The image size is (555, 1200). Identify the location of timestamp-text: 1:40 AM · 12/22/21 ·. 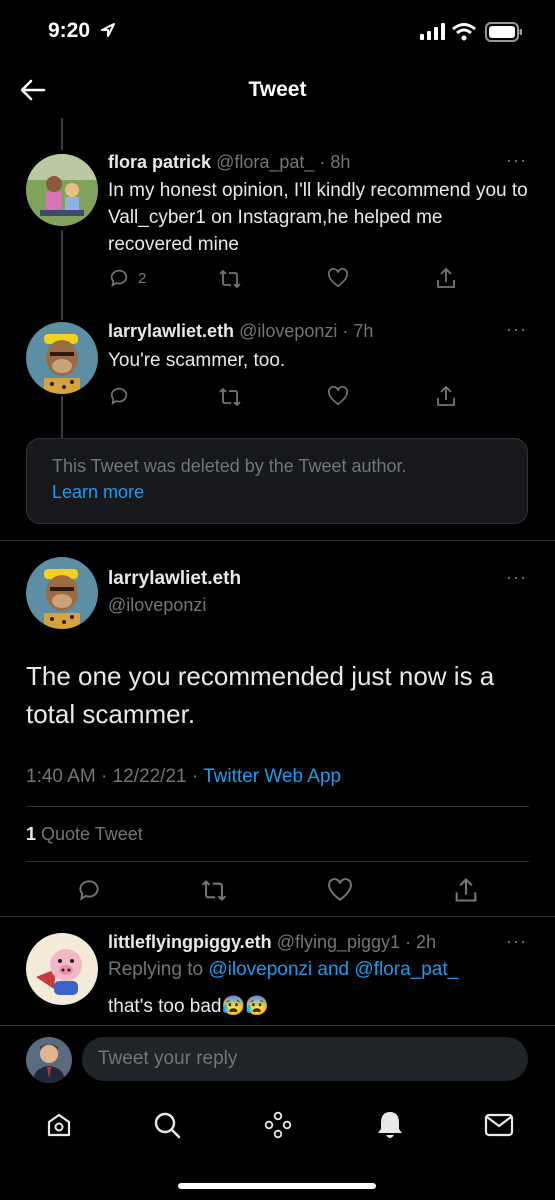
(115, 776).